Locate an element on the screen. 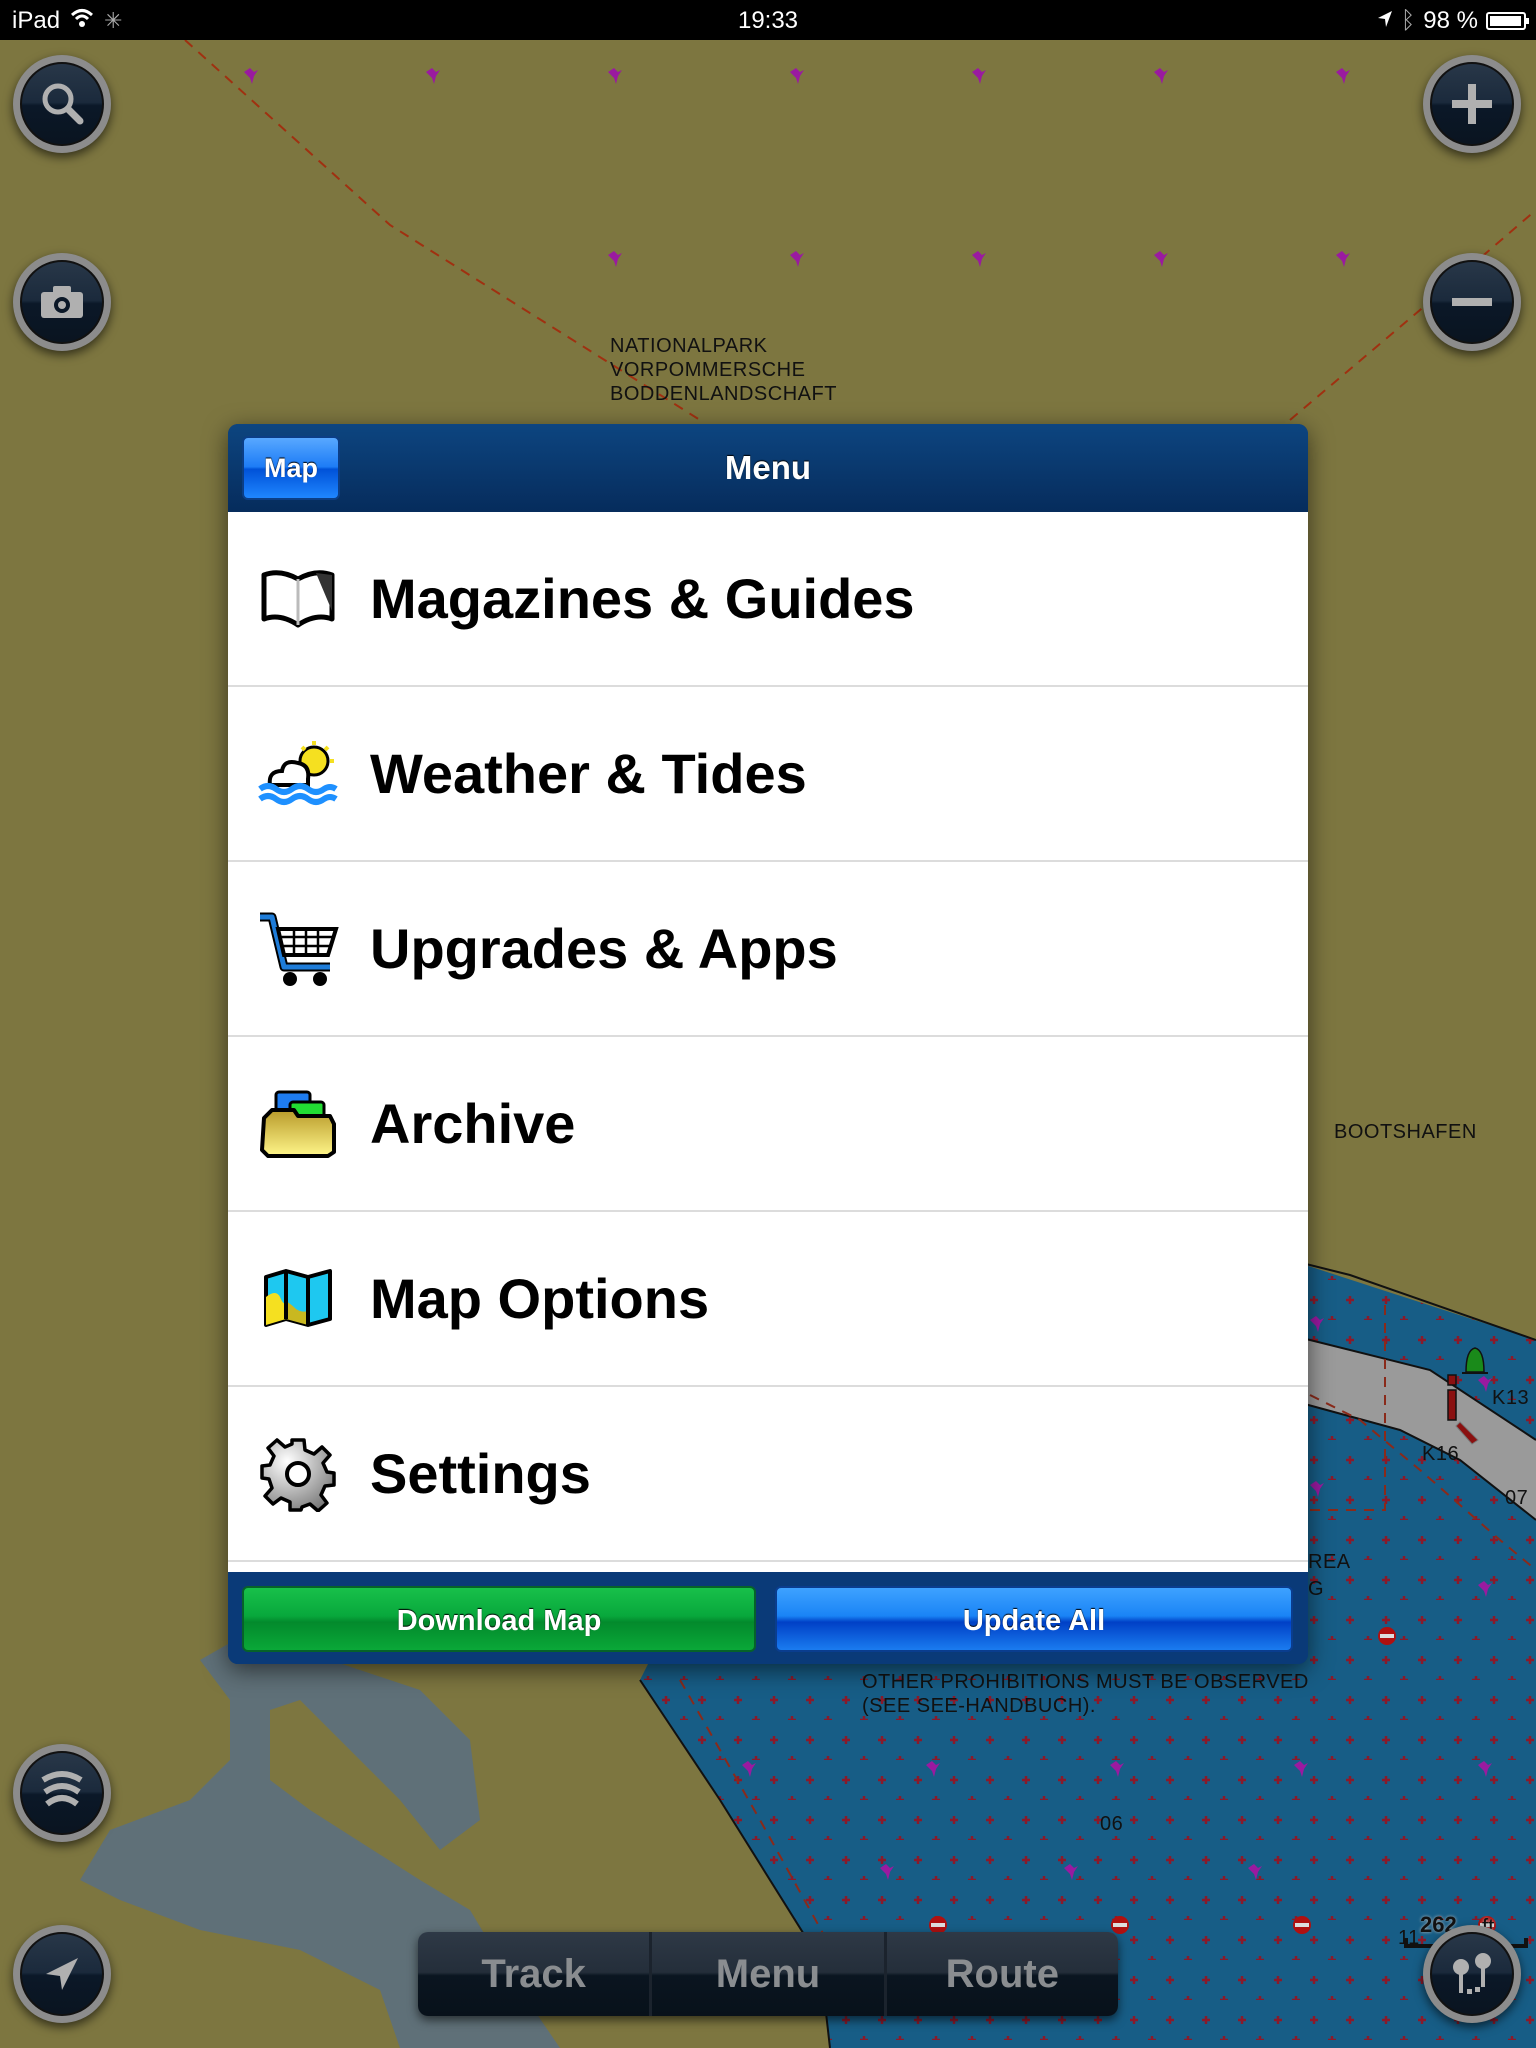 This screenshot has height=2048, width=1536. battery-icon is located at coordinates (1507, 21).